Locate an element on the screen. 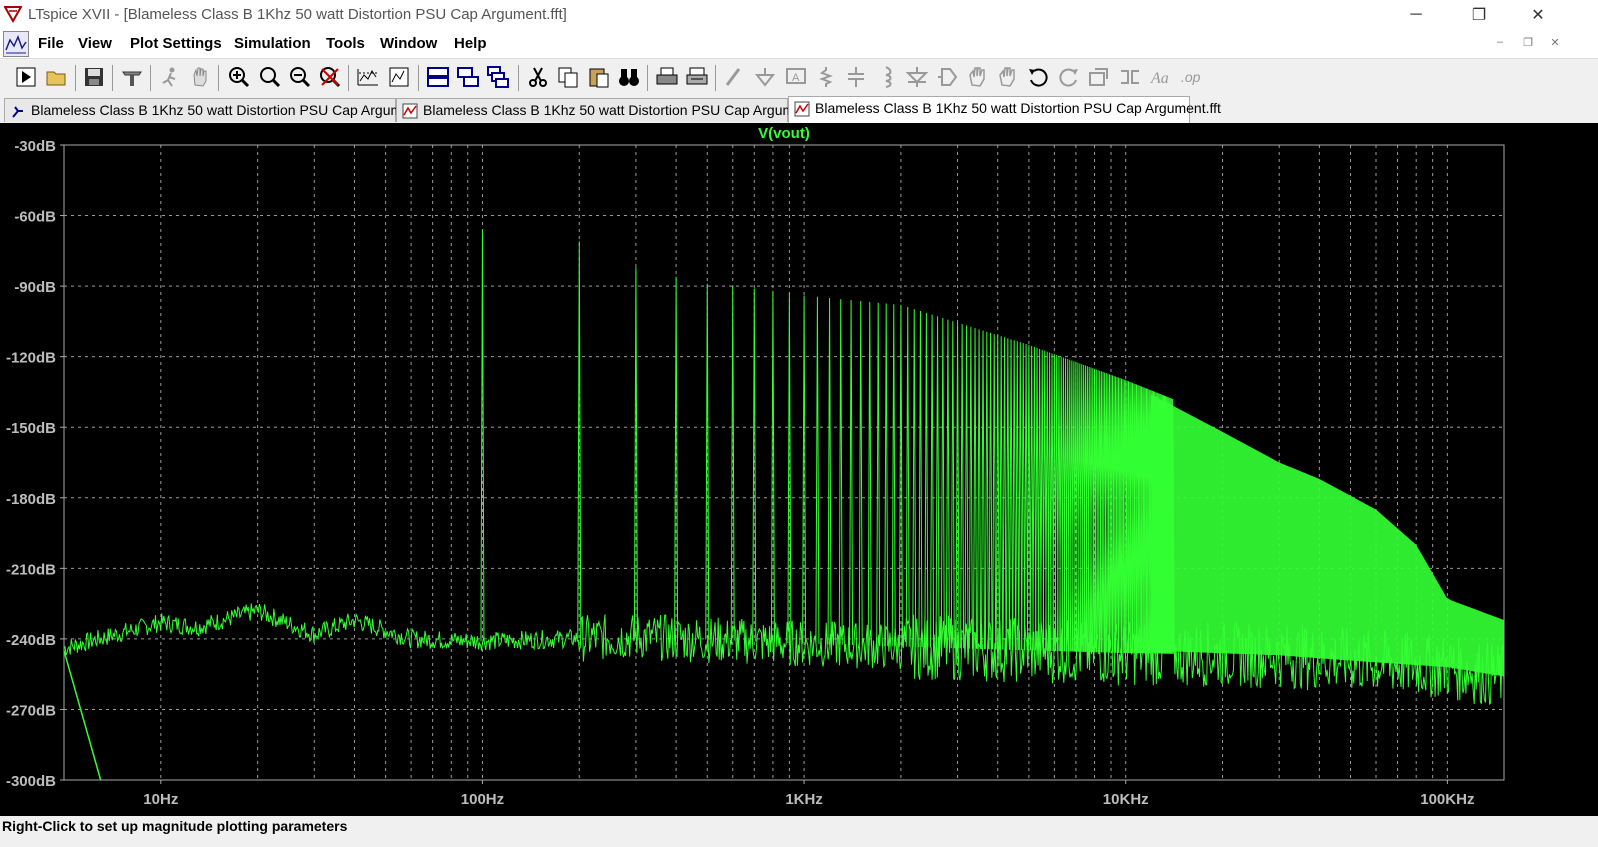 The image size is (1598, 847). paste-icon is located at coordinates (599, 77).